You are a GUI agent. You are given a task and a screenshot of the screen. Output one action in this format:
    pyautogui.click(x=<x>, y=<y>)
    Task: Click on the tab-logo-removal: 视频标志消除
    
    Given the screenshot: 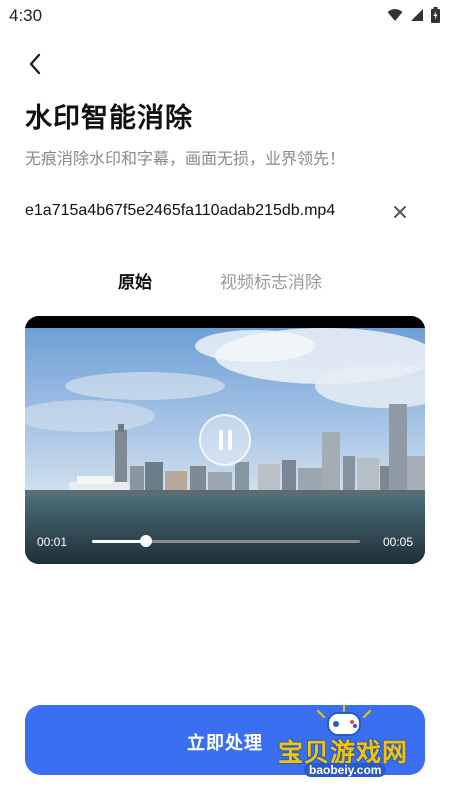 What is the action you would take?
    pyautogui.click(x=271, y=280)
    